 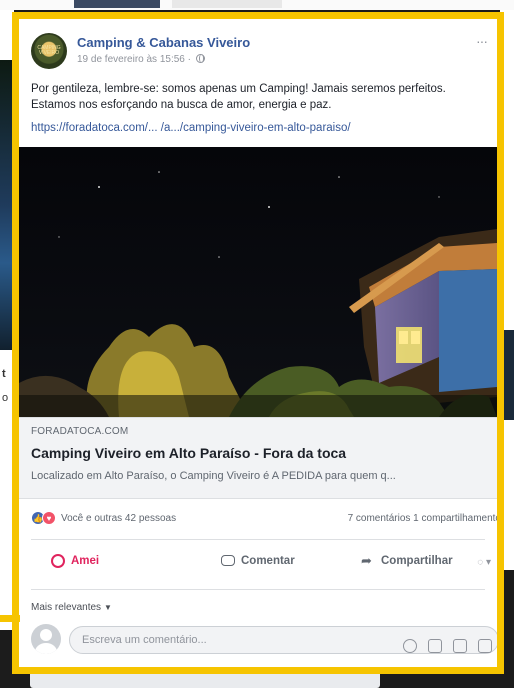 What do you see at coordinates (134, 59) in the screenshot?
I see `post-date: 19 de fevereiro às 15:56 ·` at bounding box center [134, 59].